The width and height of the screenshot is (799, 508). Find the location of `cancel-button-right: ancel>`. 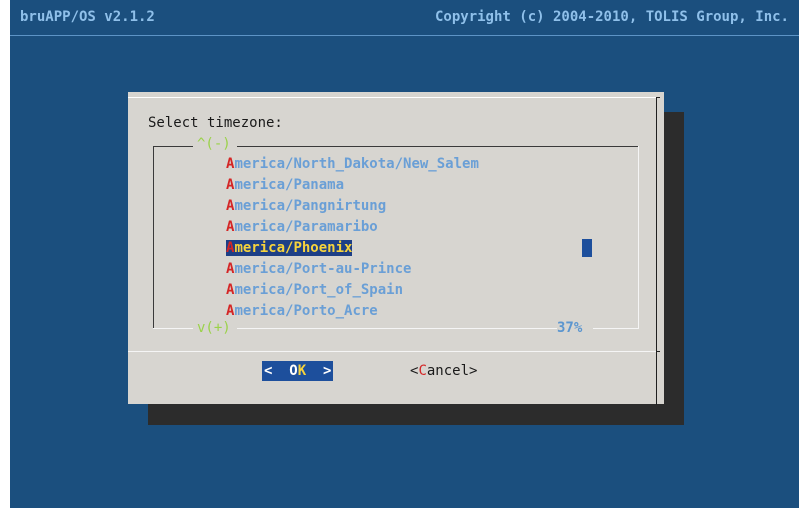

cancel-button-right: ancel> is located at coordinates (452, 371).